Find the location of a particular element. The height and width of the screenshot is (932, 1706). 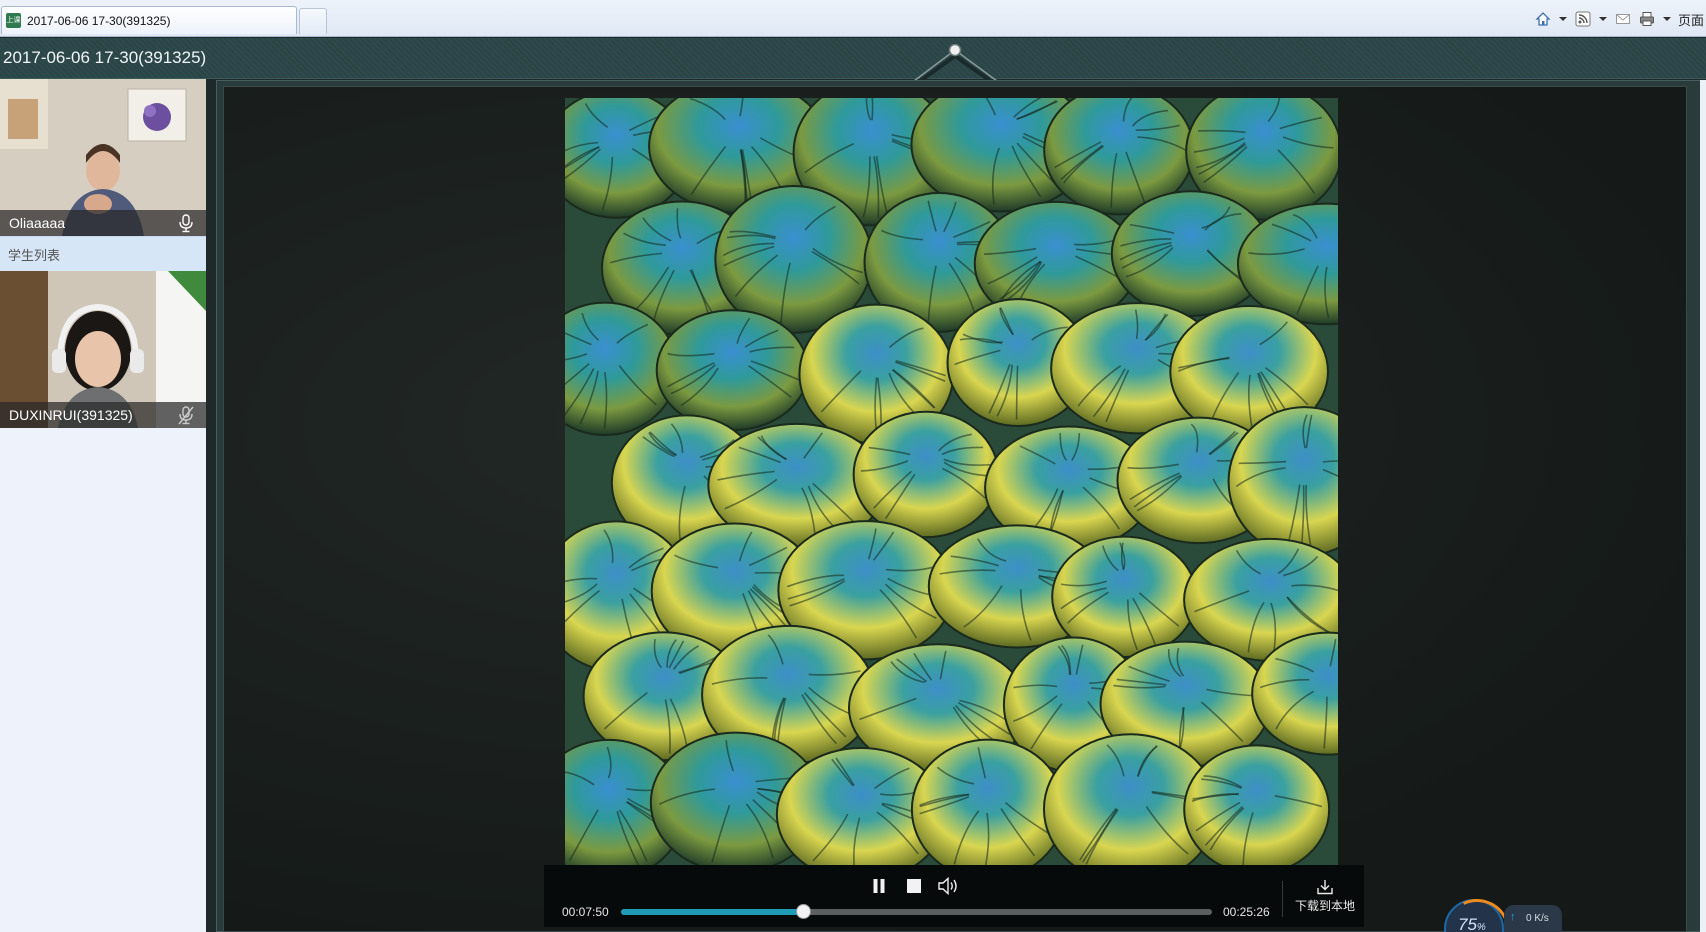

player-controls: 00:07:50 00:25:26 下载到本地 is located at coordinates (954, 896).